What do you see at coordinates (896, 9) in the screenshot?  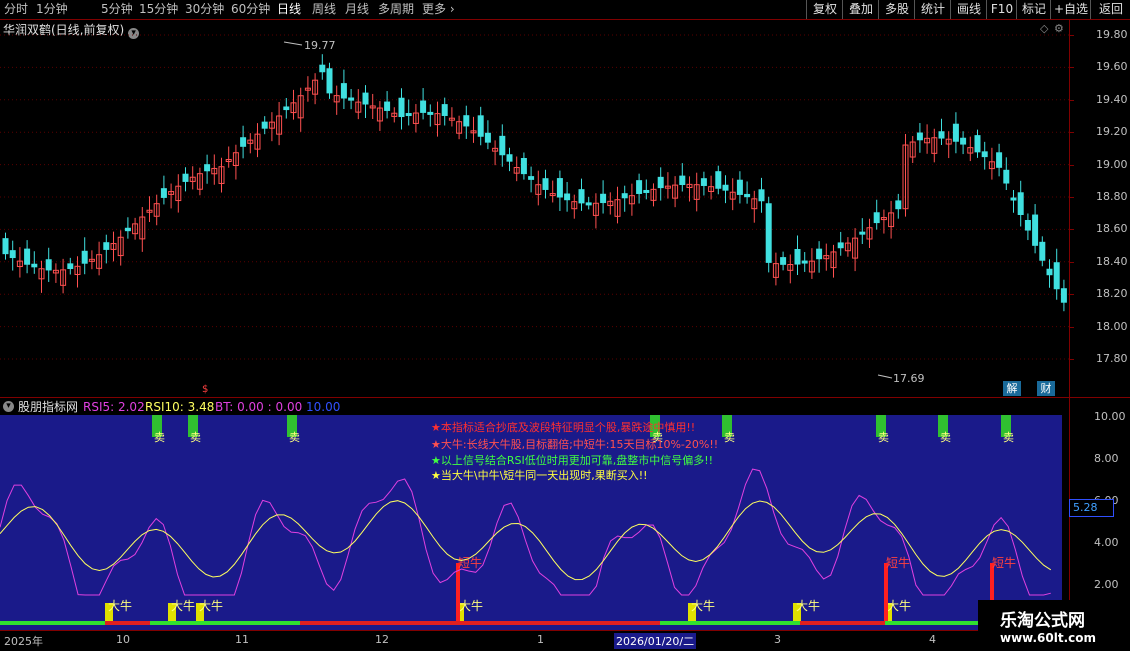 I see `multi-stock-button: 多股` at bounding box center [896, 9].